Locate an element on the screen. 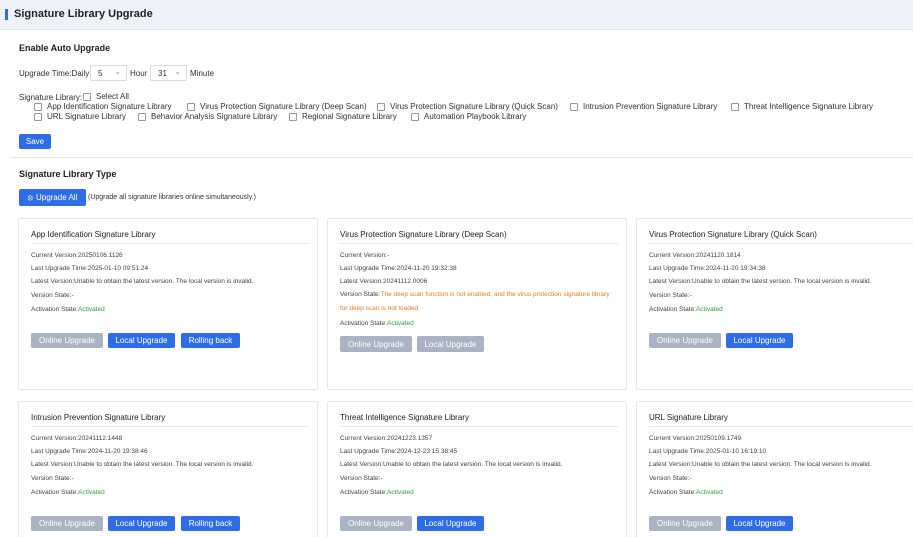 The width and height of the screenshot is (913, 537). library-checkbox-label: URL Signature Library is located at coordinates (86, 116).